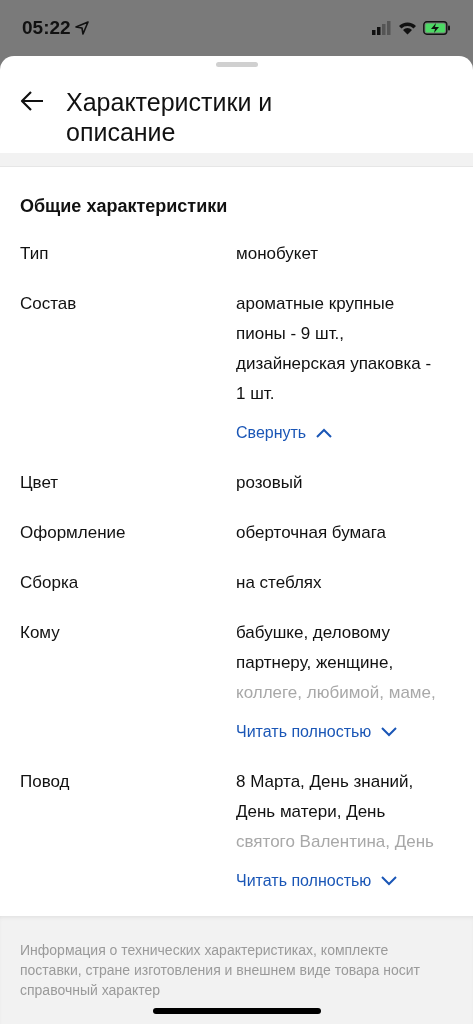 This screenshot has width=473, height=1024. I want to click on signal-icon, so click(382, 28).